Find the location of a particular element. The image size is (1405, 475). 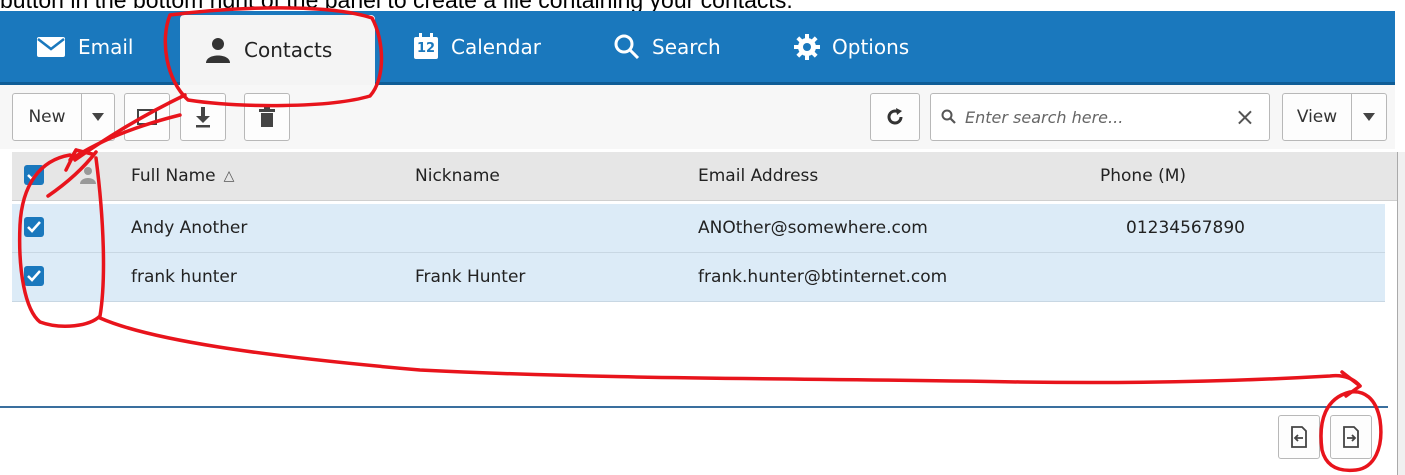

clear-search-icon: × is located at coordinates (1245, 117).